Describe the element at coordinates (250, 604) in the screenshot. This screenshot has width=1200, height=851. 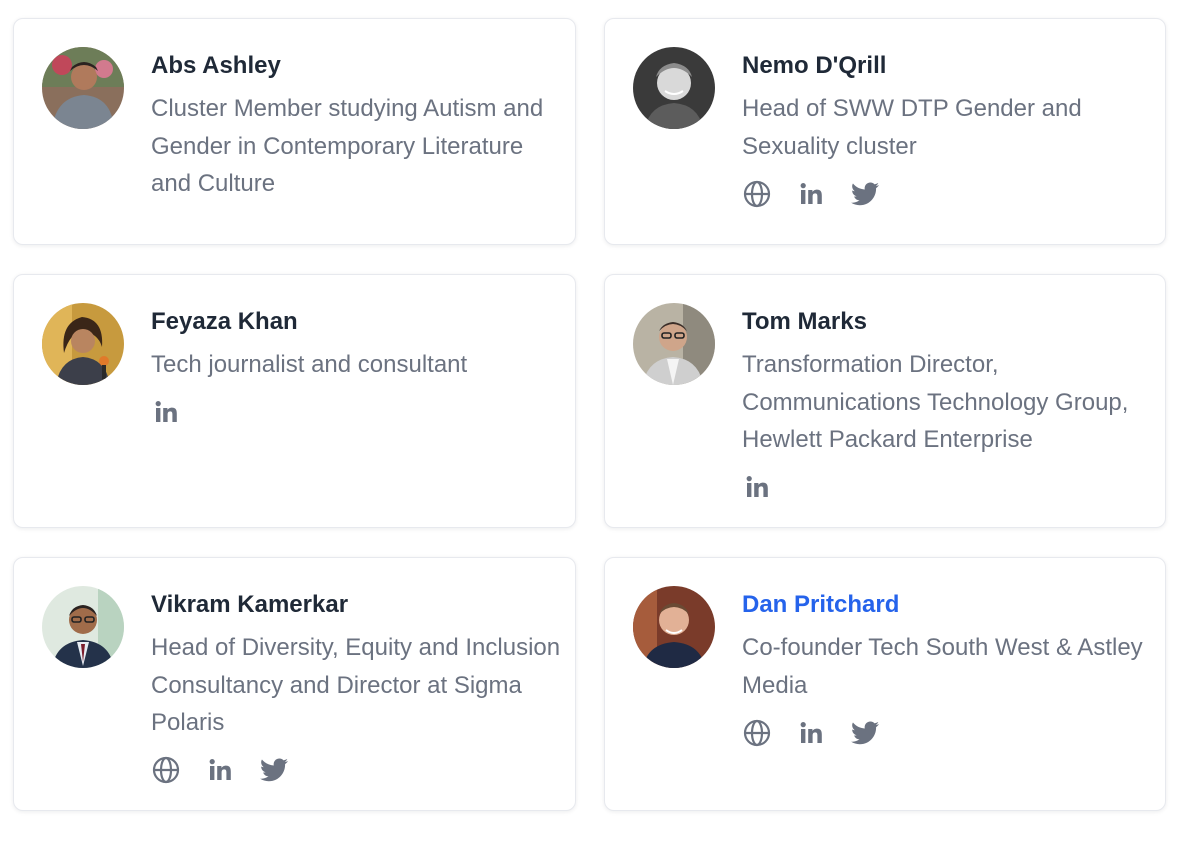
I see `person-name: Vikram Kamerkar` at that location.